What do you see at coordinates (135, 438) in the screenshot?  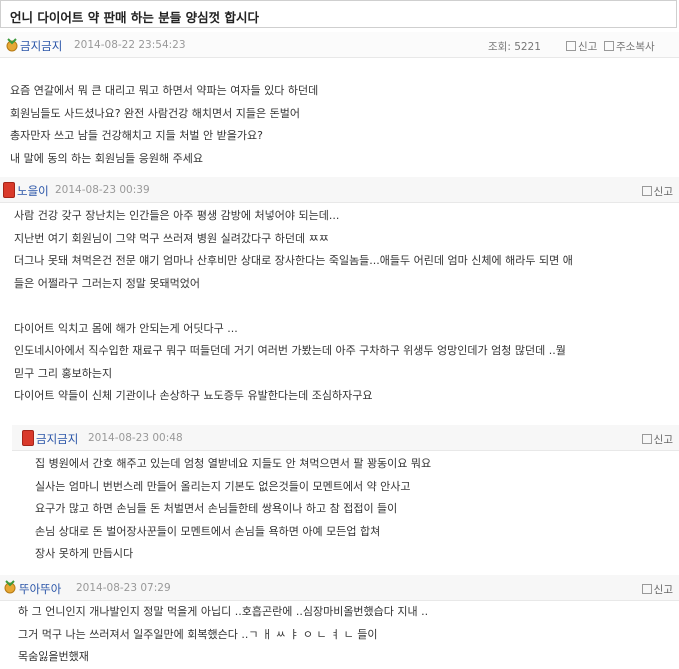 I see `reply-date: 2014-08-23 00:48` at bounding box center [135, 438].